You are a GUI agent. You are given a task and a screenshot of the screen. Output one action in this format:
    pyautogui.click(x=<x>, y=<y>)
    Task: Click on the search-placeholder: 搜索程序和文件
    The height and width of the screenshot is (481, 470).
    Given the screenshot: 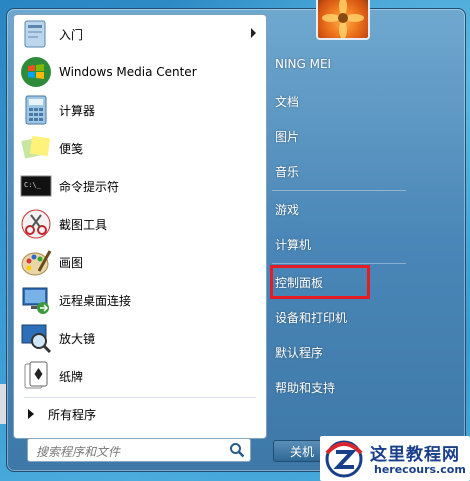 What is the action you would take?
    pyautogui.click(x=78, y=452)
    